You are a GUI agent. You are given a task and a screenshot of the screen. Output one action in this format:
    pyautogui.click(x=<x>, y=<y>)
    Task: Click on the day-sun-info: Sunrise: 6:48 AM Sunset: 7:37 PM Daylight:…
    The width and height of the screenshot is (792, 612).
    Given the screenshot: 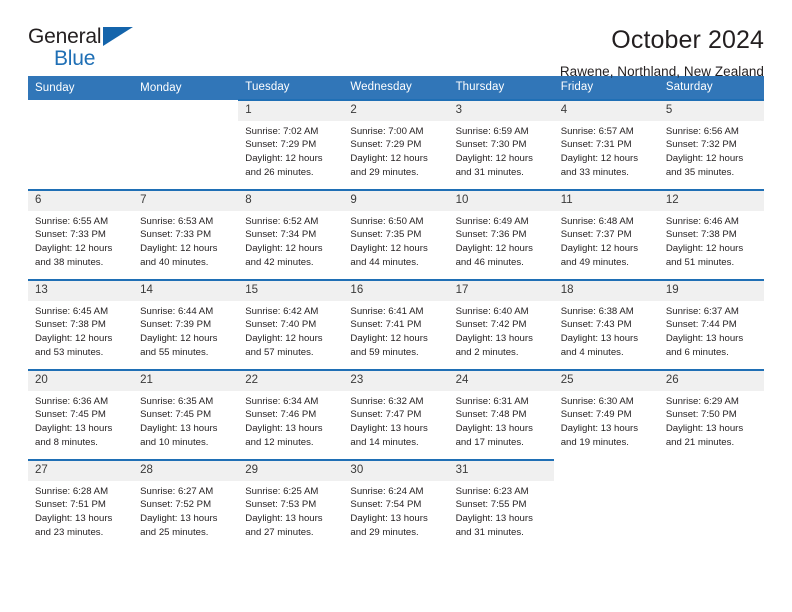 What is the action you would take?
    pyautogui.click(x=606, y=240)
    